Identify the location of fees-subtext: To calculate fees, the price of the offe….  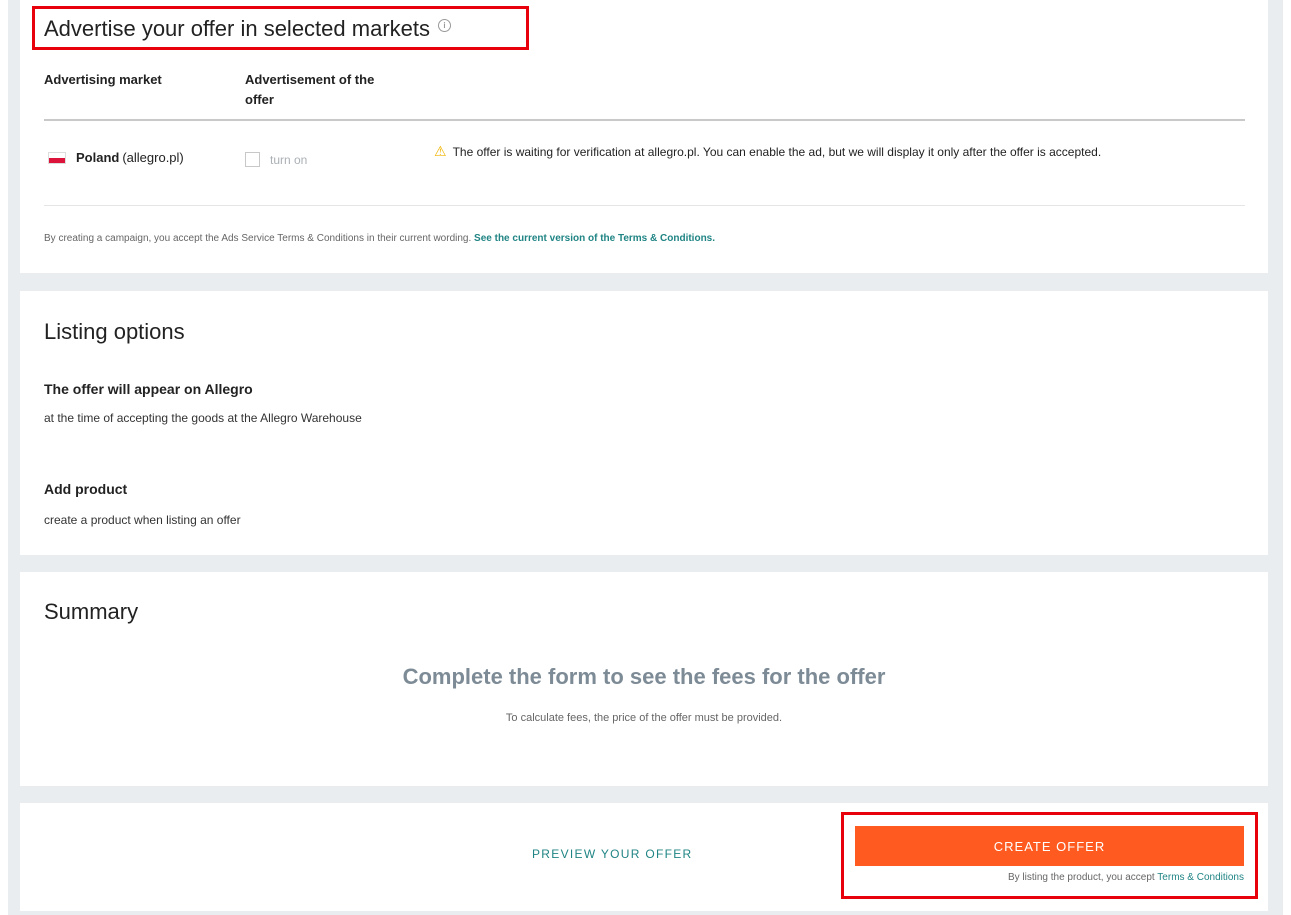
(644, 718).